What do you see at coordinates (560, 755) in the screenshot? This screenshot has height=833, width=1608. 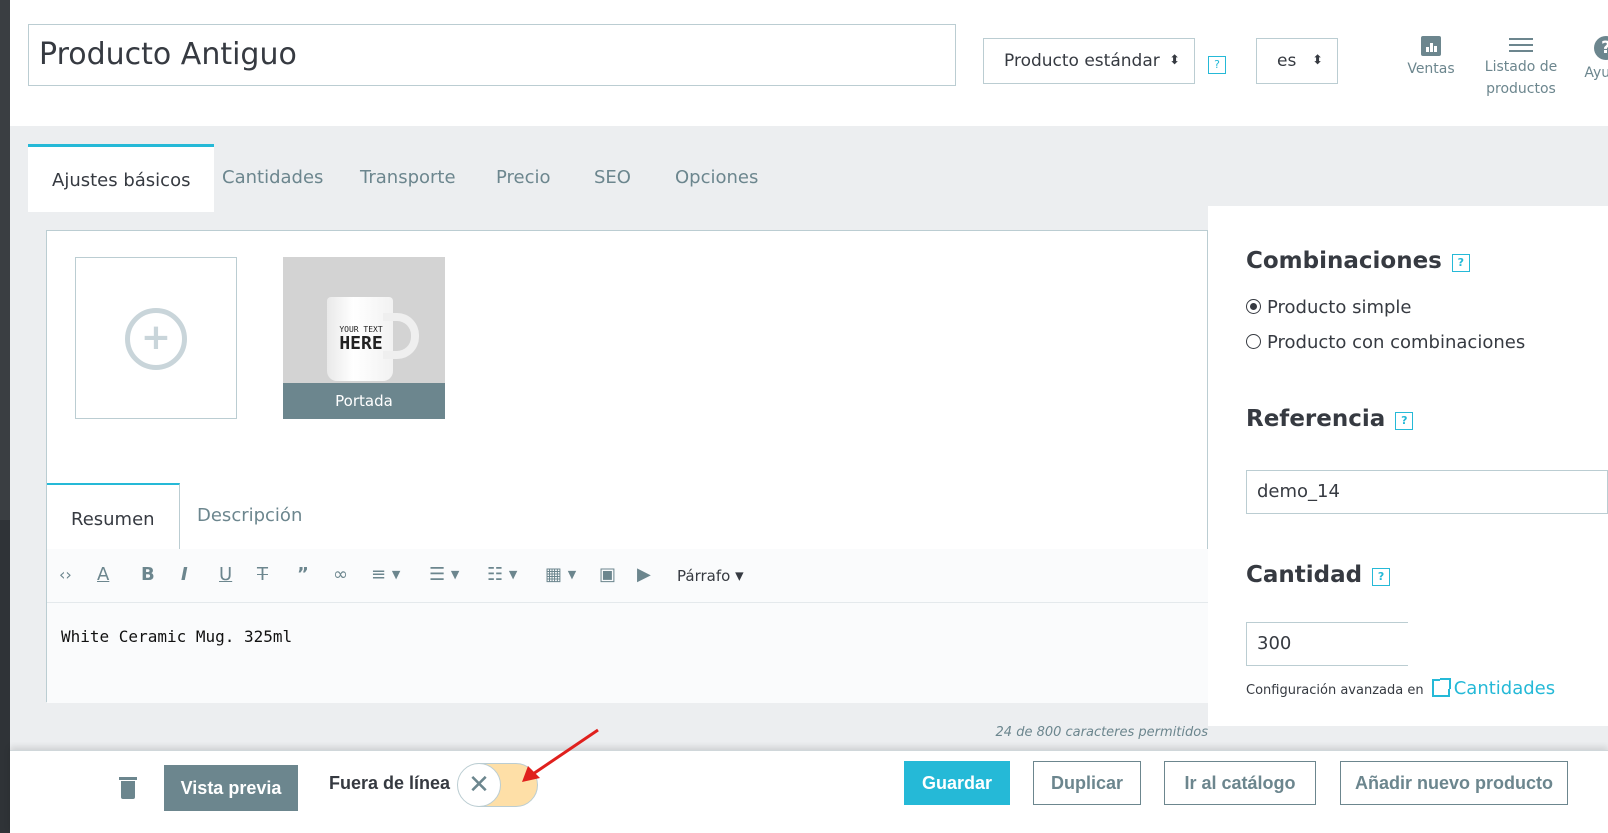 I see `annotation-arrow-icon` at bounding box center [560, 755].